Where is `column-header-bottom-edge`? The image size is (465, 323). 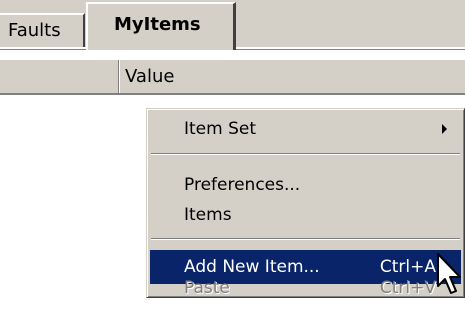 column-header-bottom-edge is located at coordinates (232, 94).